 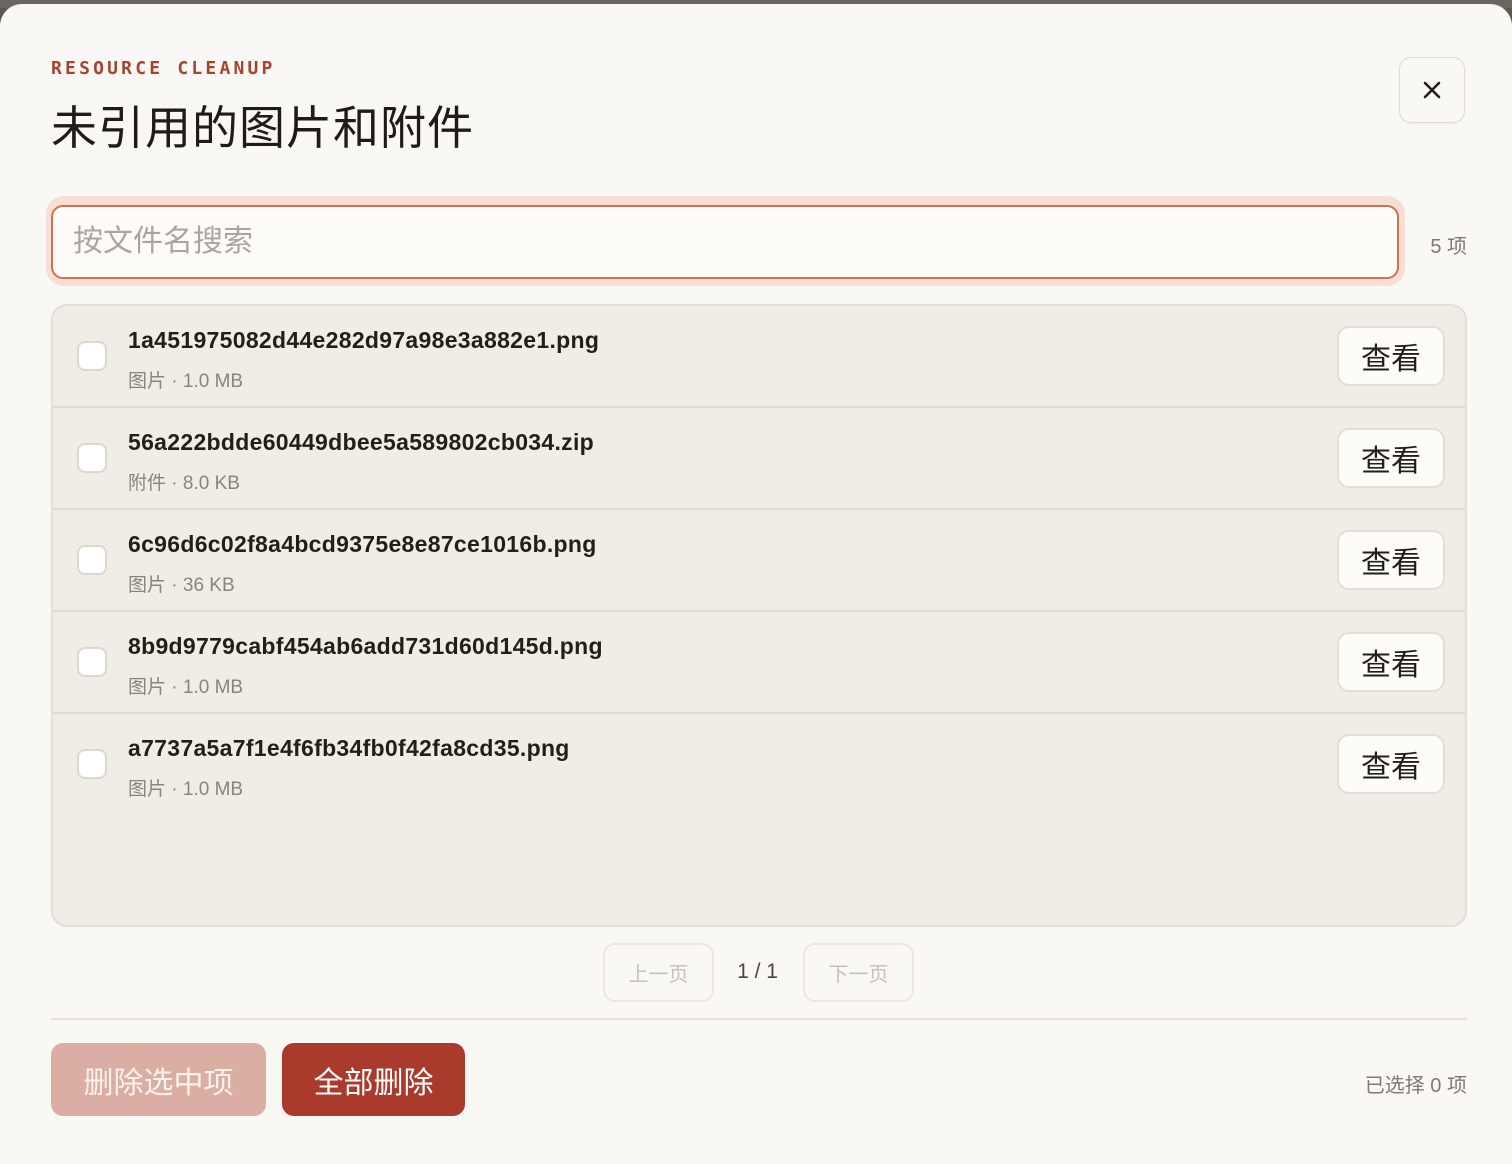 What do you see at coordinates (262, 128) in the screenshot?
I see `dialog-title: 未引用的图片和附件` at bounding box center [262, 128].